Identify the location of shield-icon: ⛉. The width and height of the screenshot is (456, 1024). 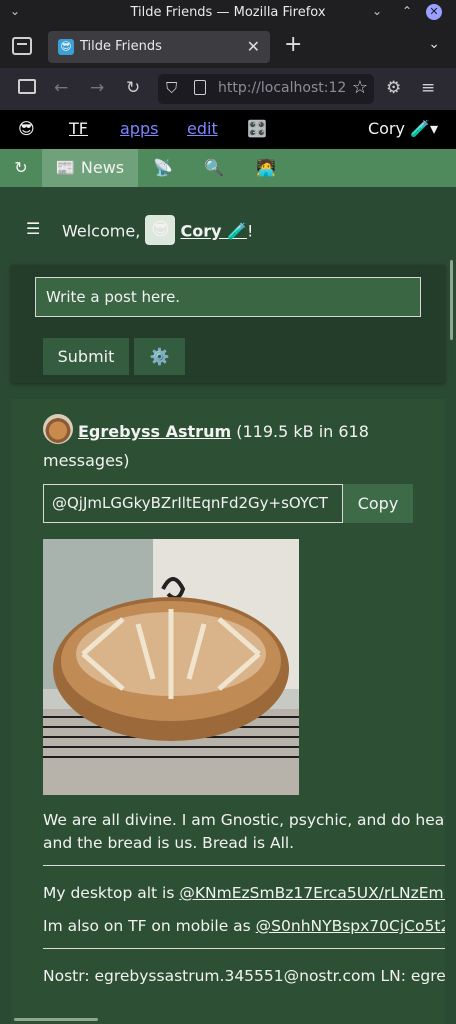
(171, 88).